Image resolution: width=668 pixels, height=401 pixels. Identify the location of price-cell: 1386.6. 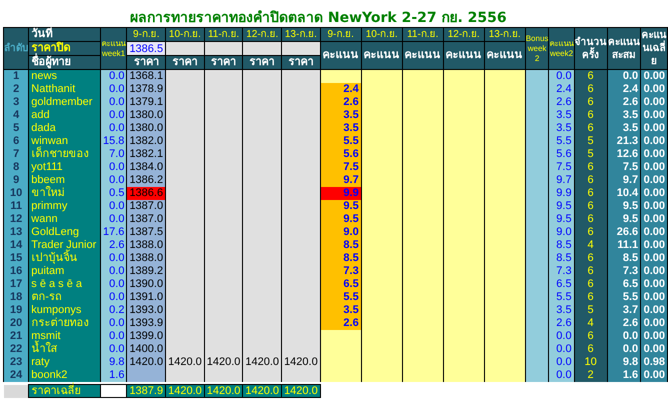
(146, 193).